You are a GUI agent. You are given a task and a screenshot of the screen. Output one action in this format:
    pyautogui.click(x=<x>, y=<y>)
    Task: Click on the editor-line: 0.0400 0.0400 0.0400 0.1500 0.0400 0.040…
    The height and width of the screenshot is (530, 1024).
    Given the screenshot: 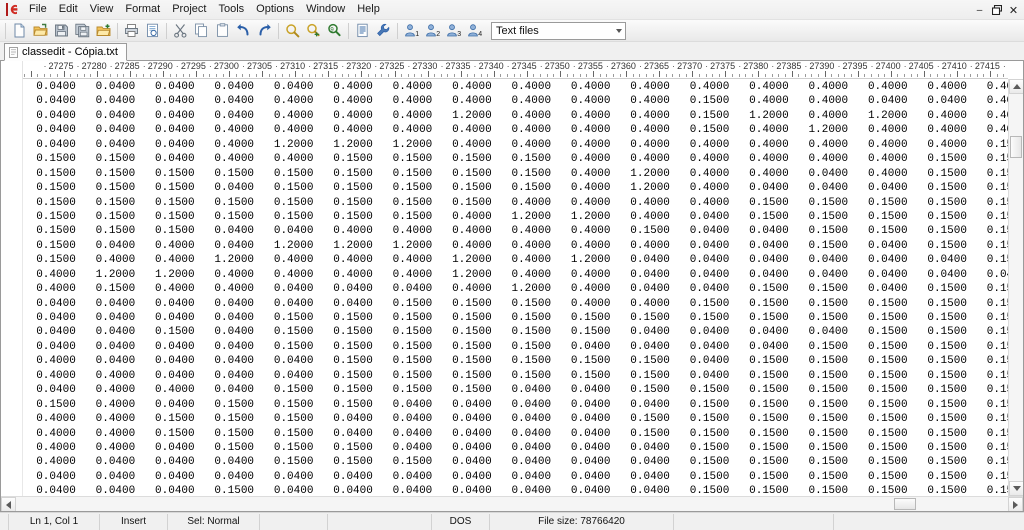 What is the action you would take?
    pyautogui.click(x=515, y=490)
    